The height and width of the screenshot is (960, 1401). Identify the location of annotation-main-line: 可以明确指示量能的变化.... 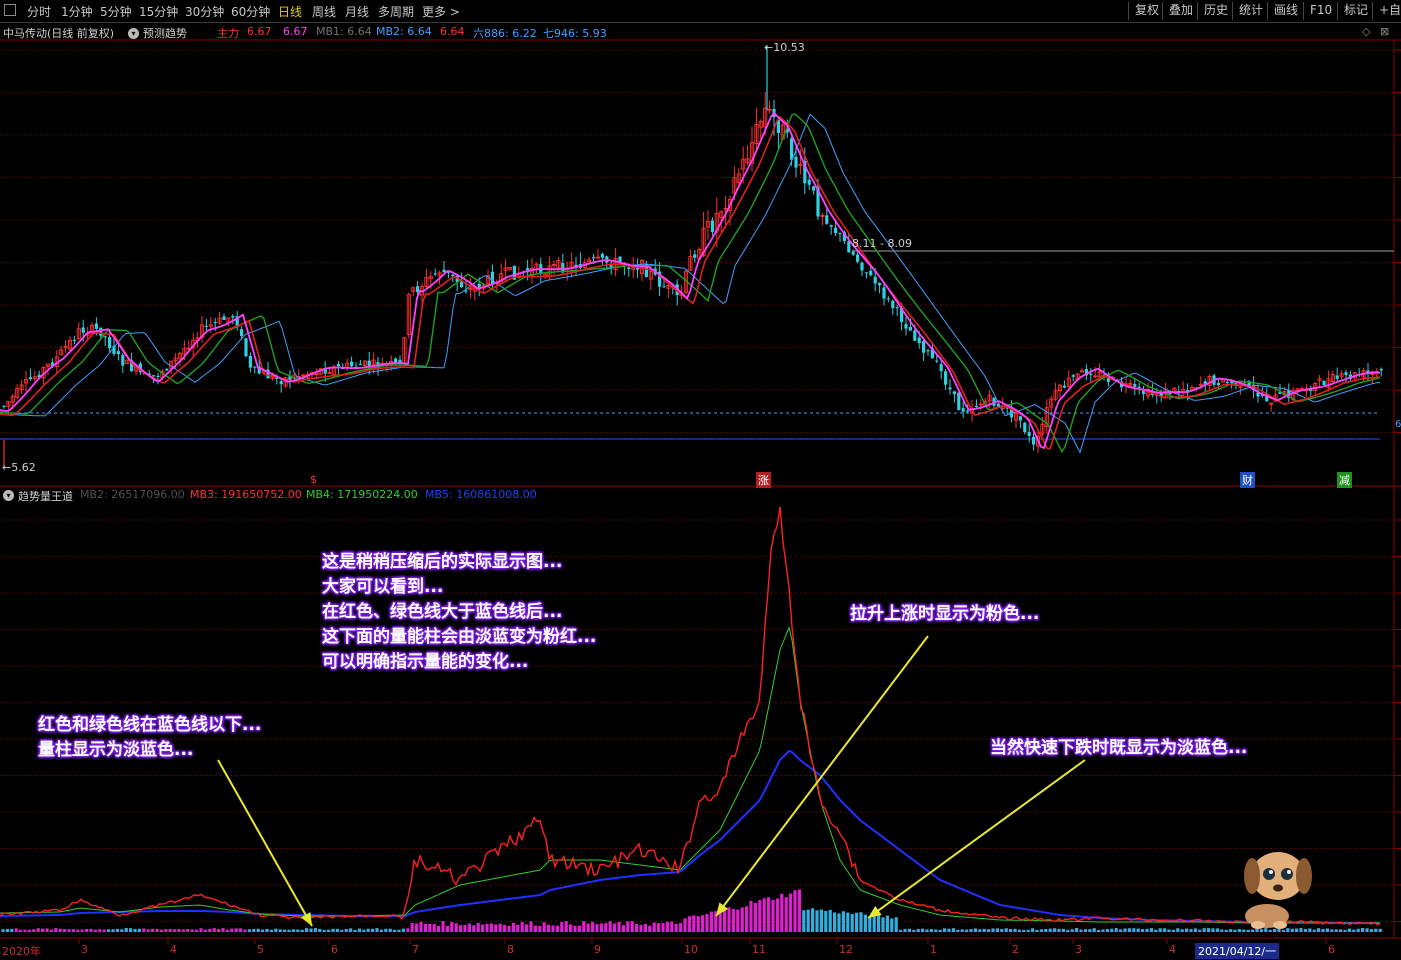
(425, 662).